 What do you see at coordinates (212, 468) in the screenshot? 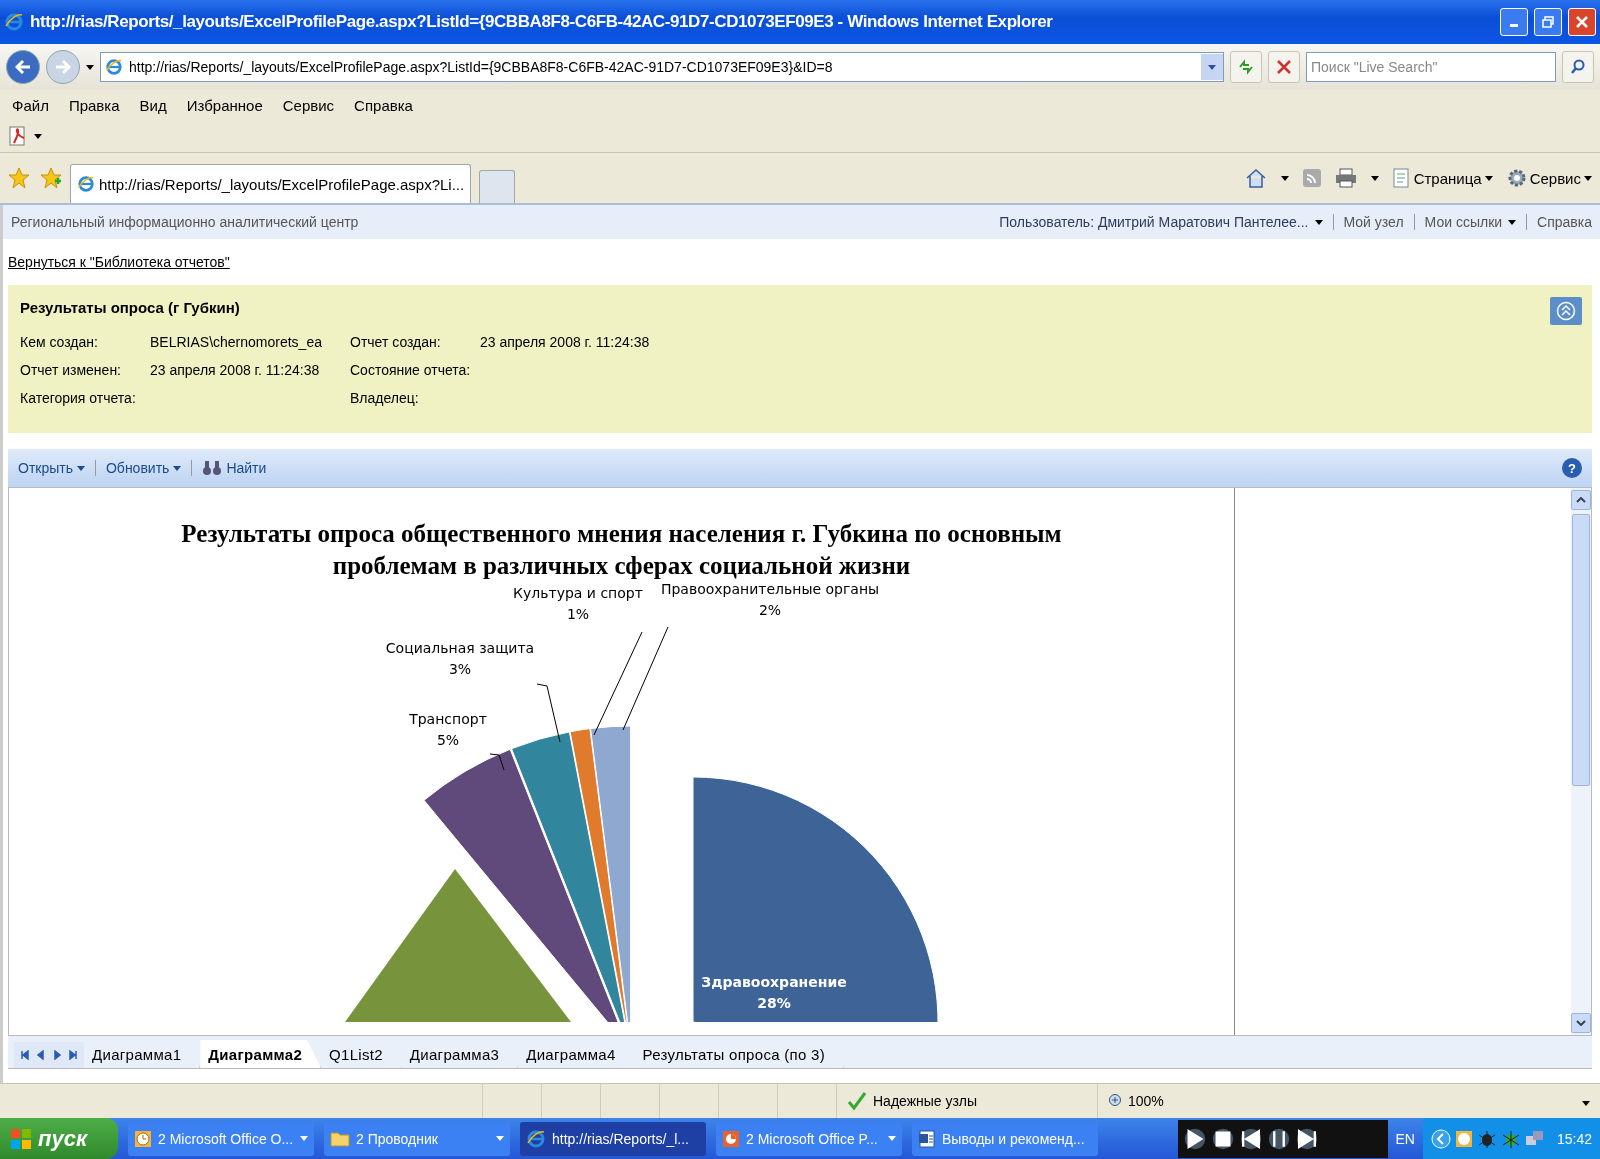
I see `binoculars-icon` at bounding box center [212, 468].